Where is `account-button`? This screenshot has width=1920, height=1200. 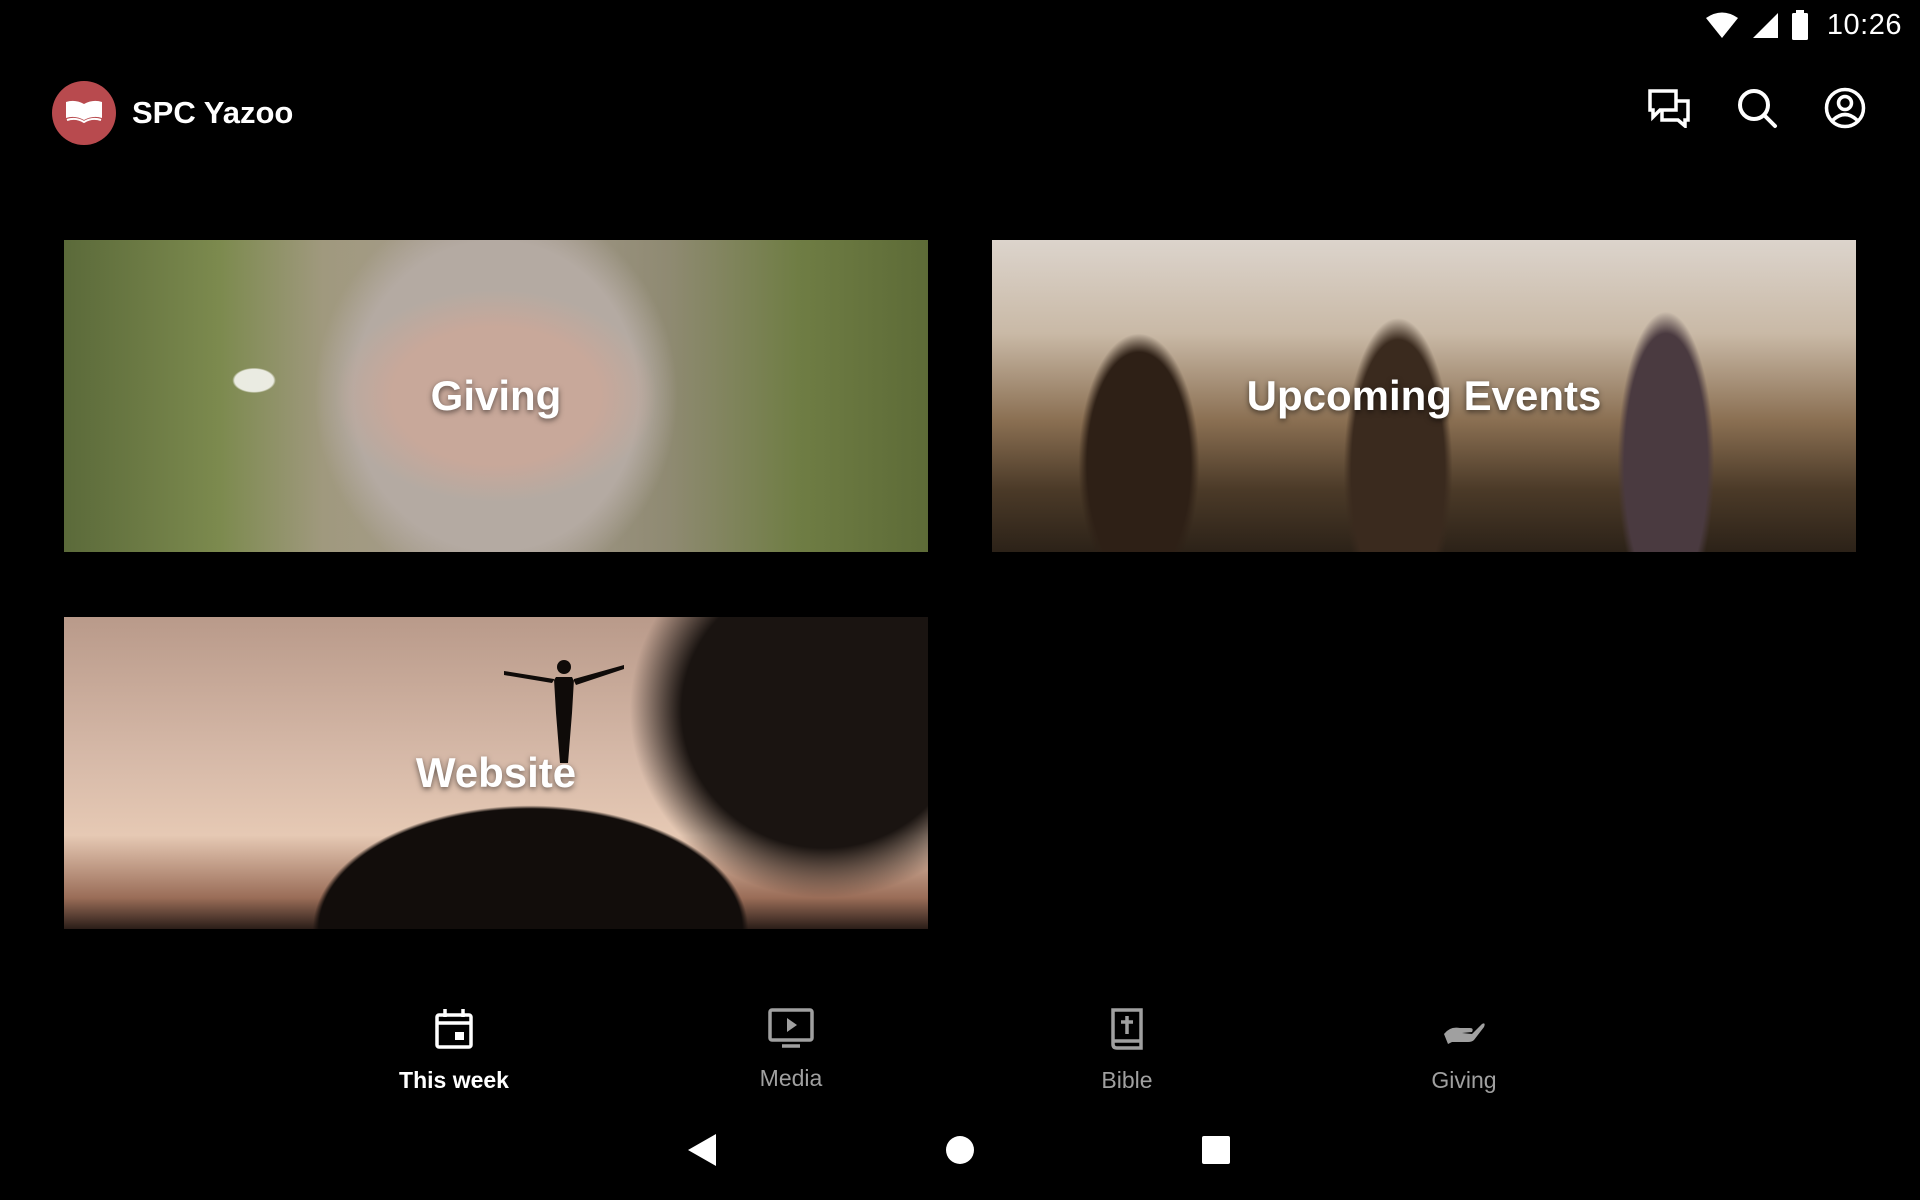 account-button is located at coordinates (1845, 110).